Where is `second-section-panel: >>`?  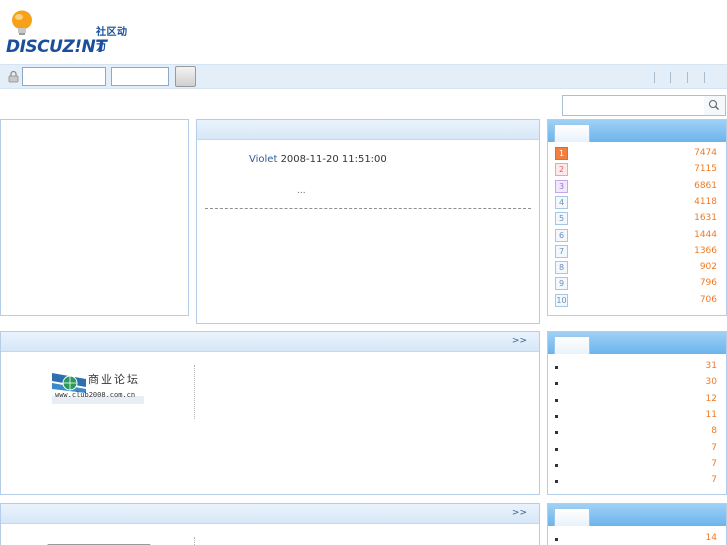 second-section-panel: >> is located at coordinates (270, 524).